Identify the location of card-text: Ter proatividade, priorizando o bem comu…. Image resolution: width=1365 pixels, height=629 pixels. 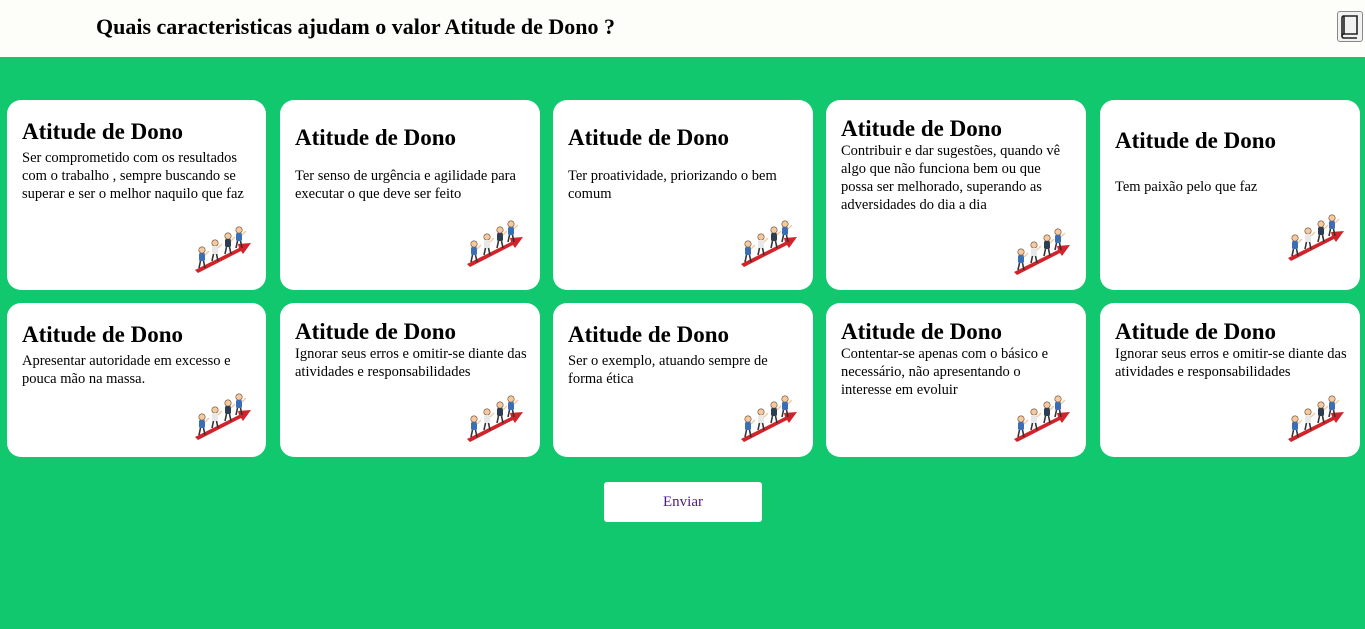
(672, 185).